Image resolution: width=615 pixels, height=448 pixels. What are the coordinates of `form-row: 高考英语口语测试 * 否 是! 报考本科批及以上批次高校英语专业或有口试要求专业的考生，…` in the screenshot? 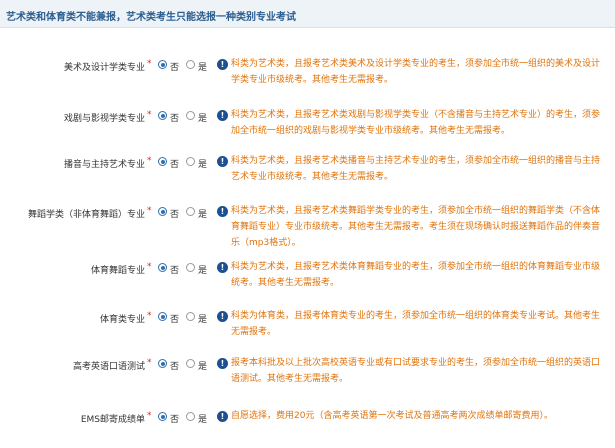 It's located at (307, 369).